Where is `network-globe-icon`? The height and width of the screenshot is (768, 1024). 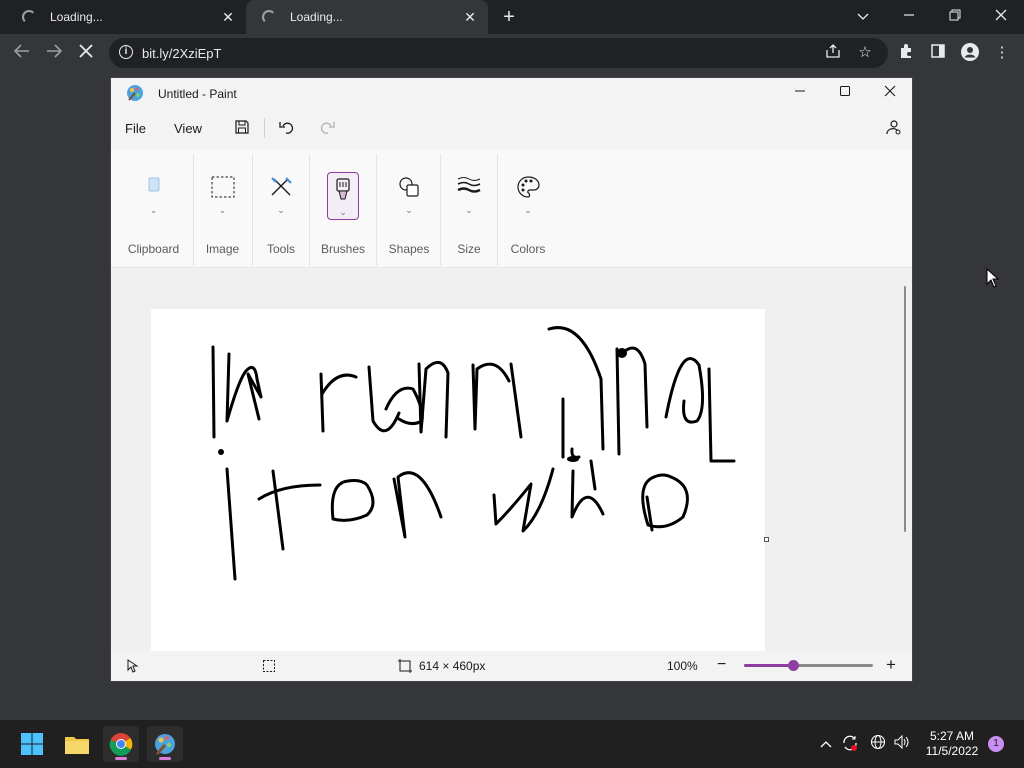
network-globe-icon is located at coordinates (878, 744).